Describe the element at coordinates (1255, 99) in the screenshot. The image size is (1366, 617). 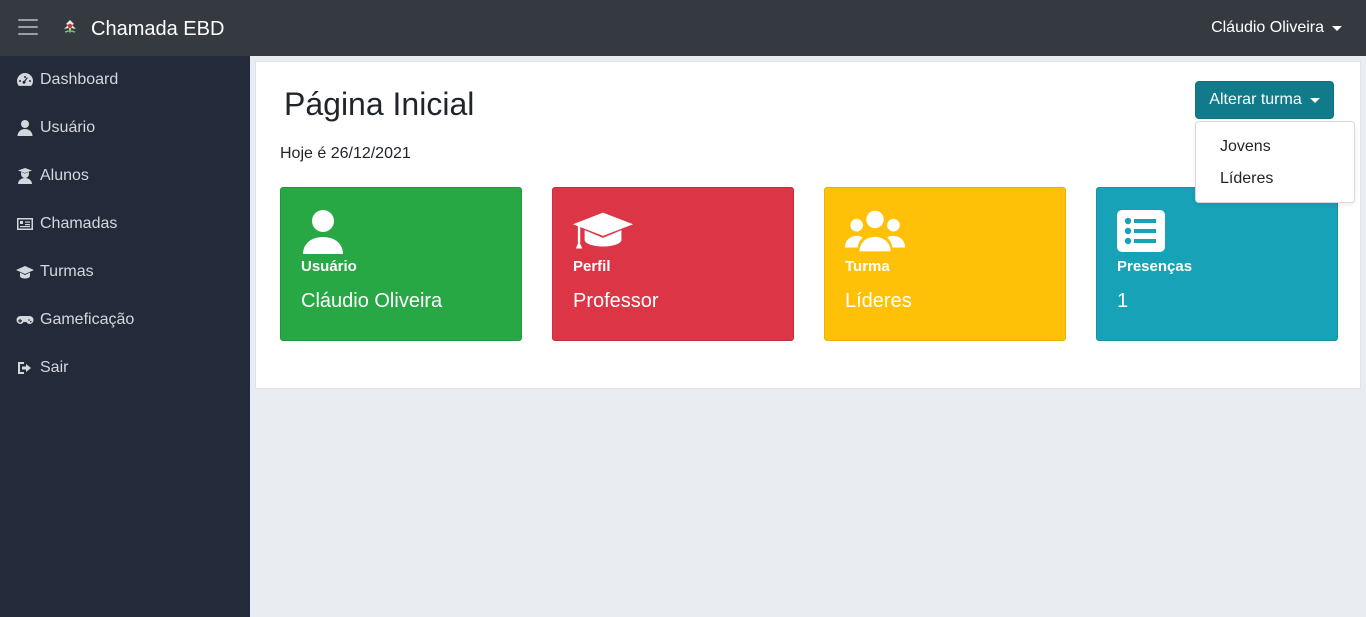
I see `change-class-label: Alterar turma` at that location.